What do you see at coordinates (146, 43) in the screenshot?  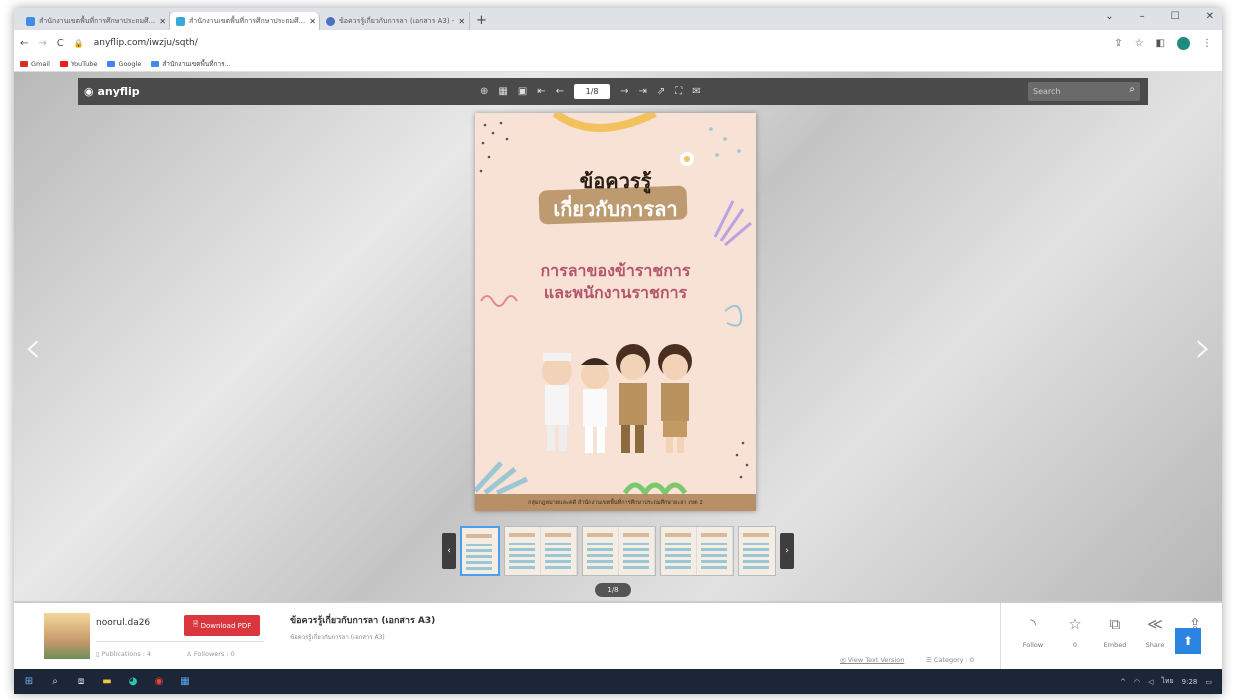 I see `url-field: anyflip.com/iwzju/sqth/` at bounding box center [146, 43].